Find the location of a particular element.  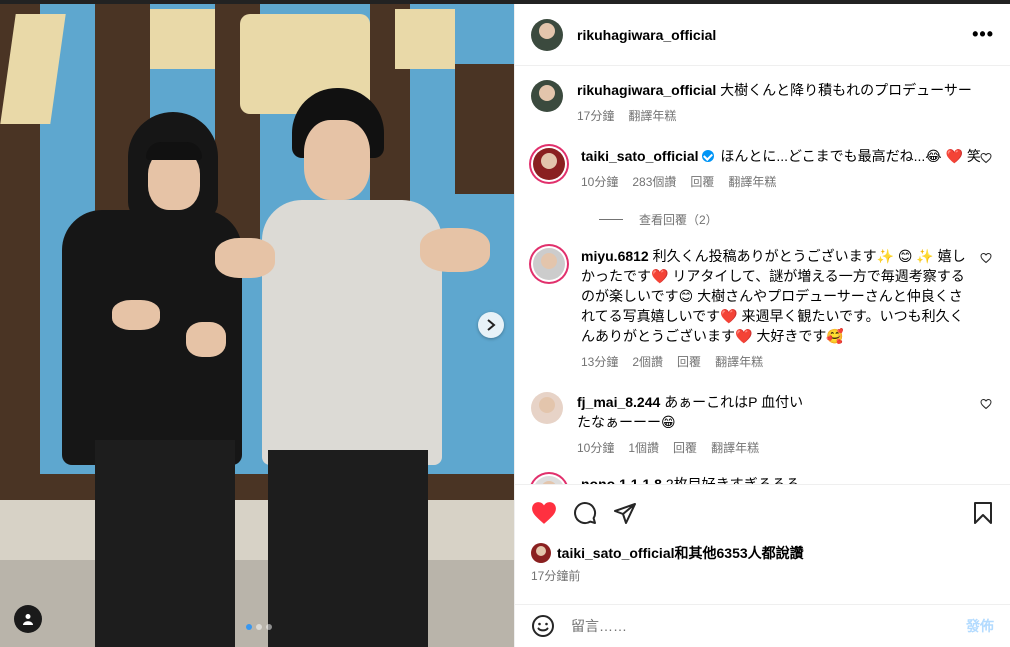

likes-summary: taiki_sato_official 和其他6353人都說讚 is located at coordinates (762, 553).